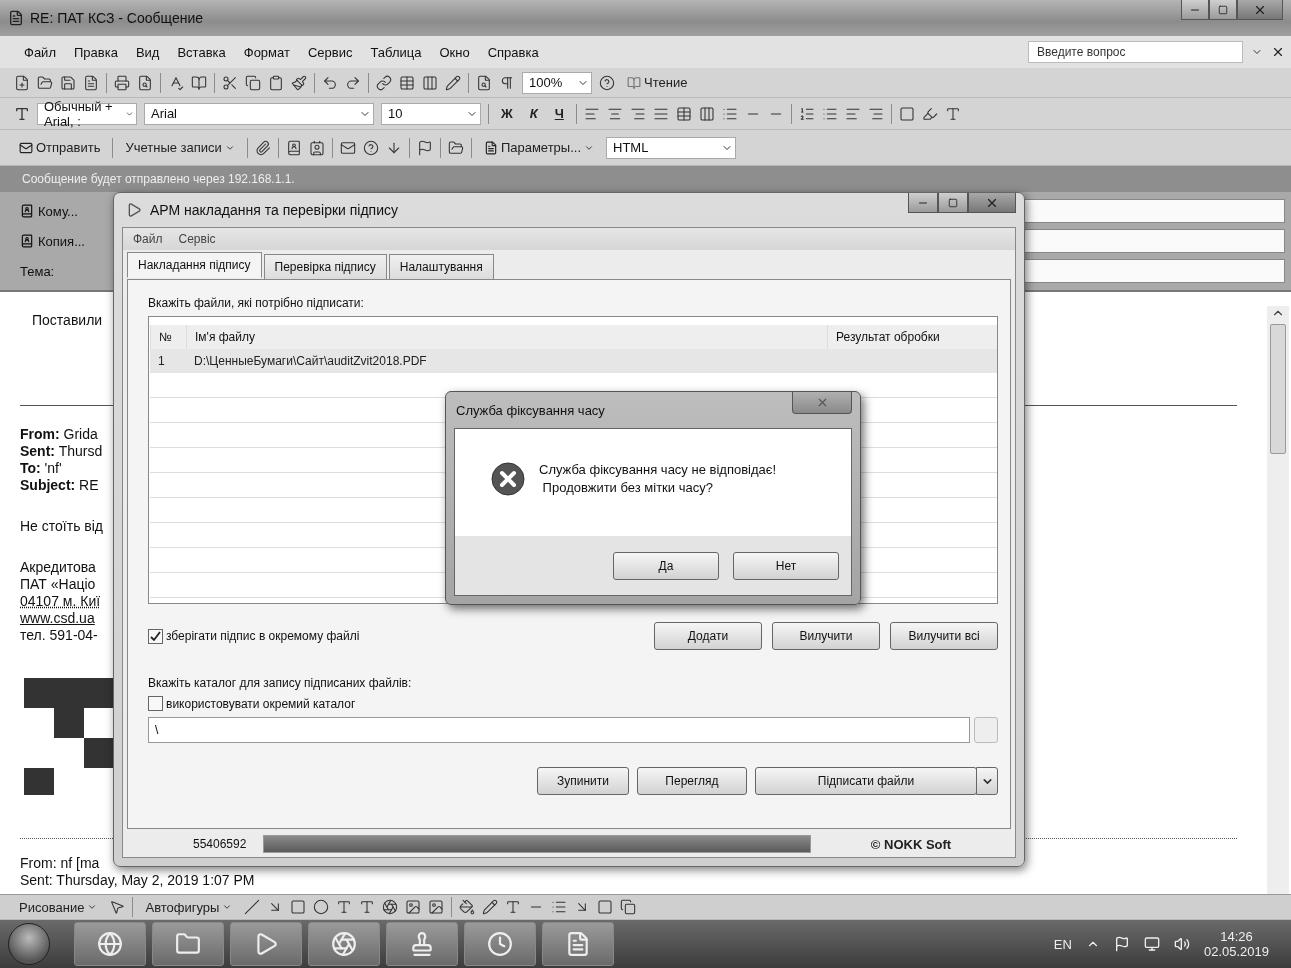  Describe the element at coordinates (987, 781) in the screenshot. I see `split-dropdown-button` at that location.